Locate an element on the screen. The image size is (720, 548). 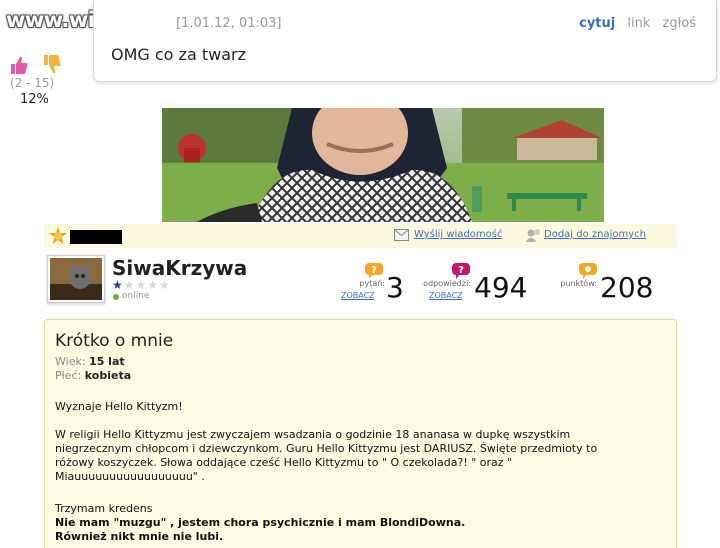
gender-row: Płeć: kobieta is located at coordinates (93, 375).